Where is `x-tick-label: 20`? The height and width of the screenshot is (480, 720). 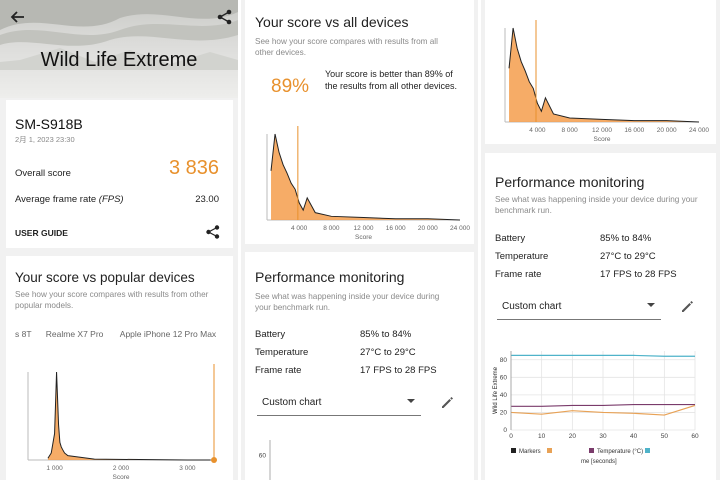 x-tick-label: 20 is located at coordinates (573, 436).